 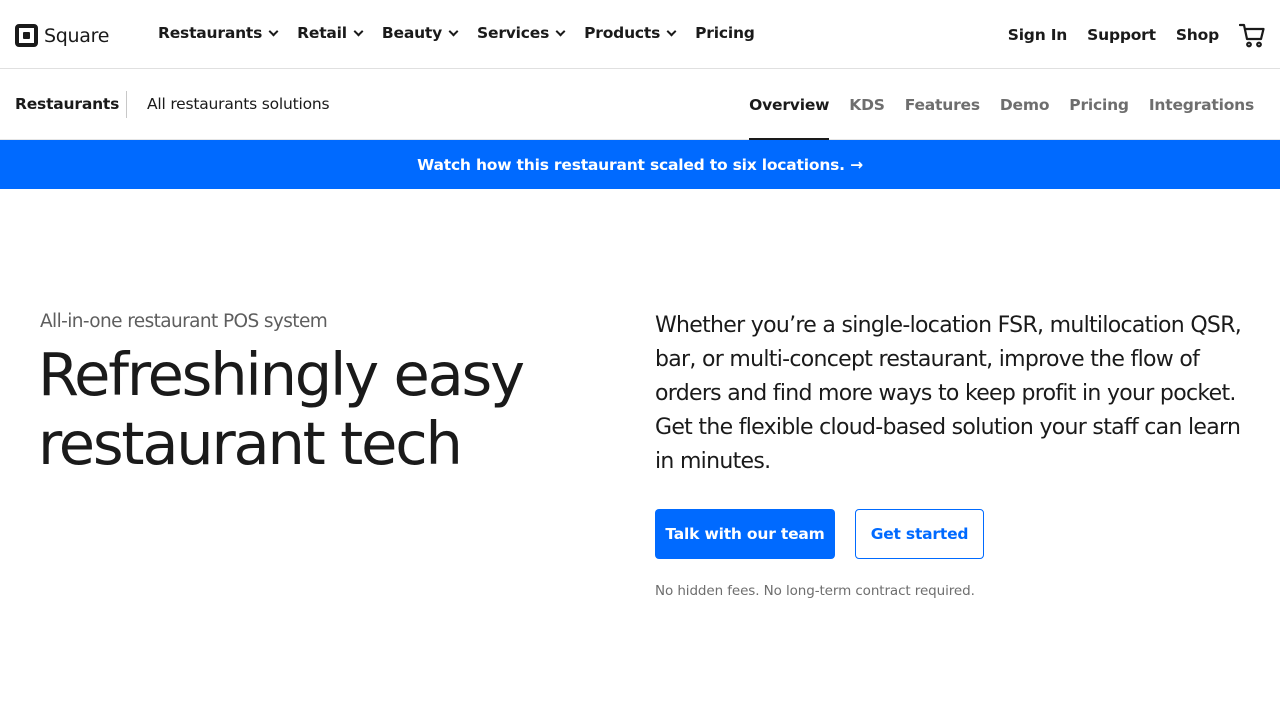 I want to click on menu-item-services: Services, so click(x=521, y=33).